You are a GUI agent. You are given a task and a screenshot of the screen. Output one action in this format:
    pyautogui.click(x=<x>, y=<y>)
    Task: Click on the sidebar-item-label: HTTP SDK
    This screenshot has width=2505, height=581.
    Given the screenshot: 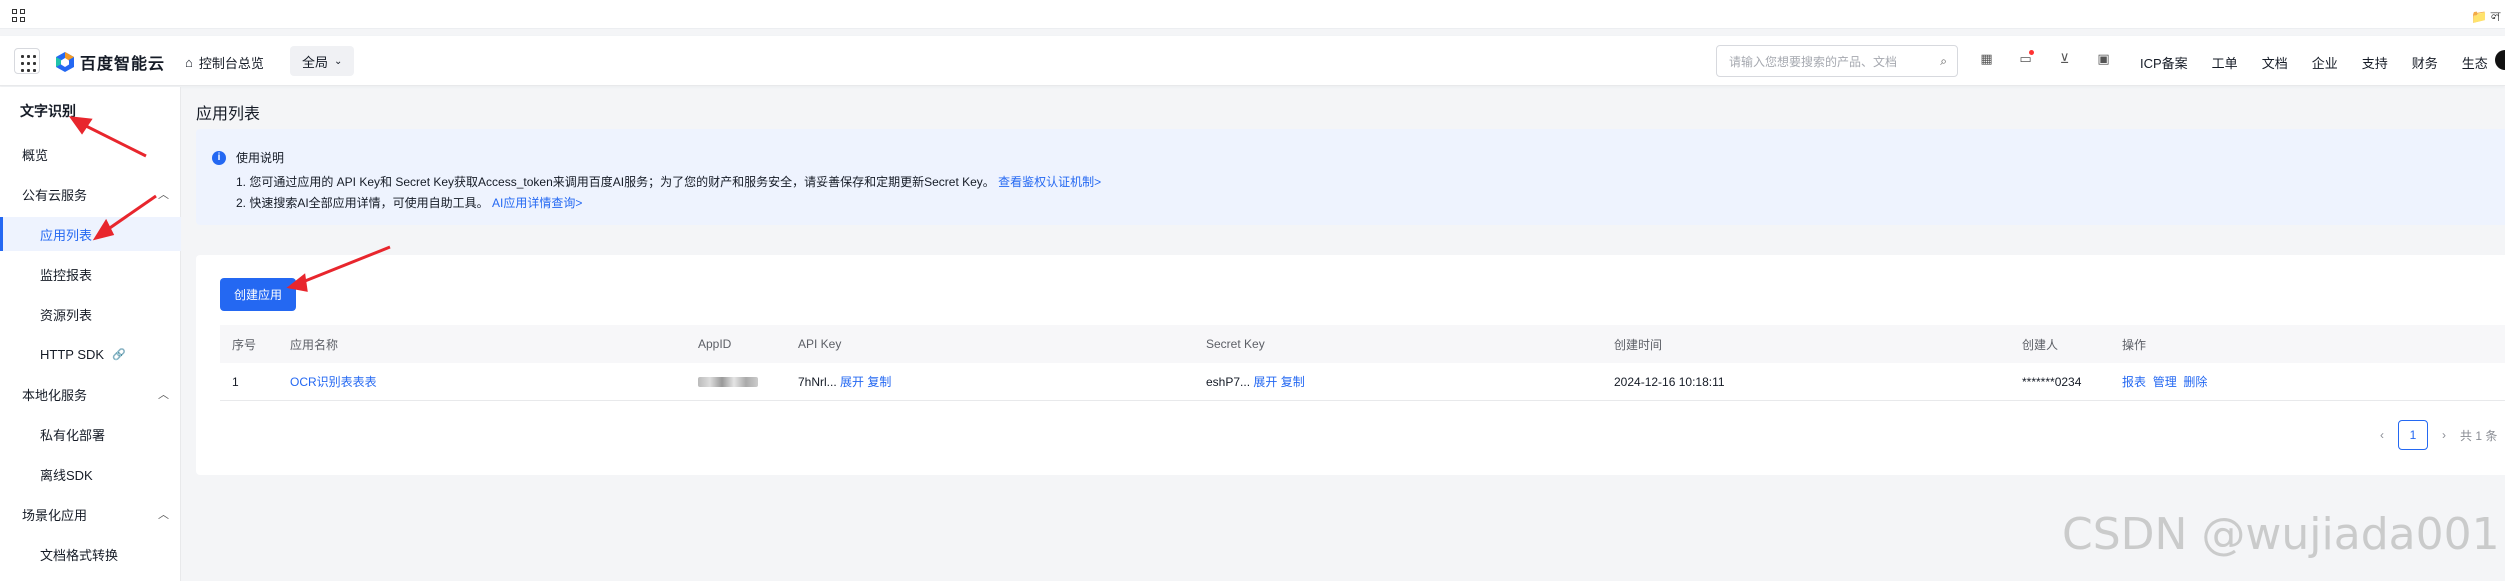 What is the action you would take?
    pyautogui.click(x=72, y=354)
    